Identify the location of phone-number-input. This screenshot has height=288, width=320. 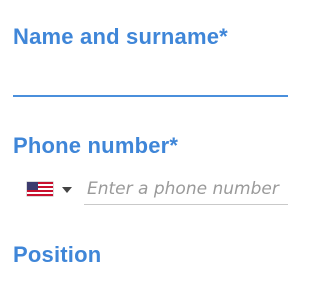
(186, 189).